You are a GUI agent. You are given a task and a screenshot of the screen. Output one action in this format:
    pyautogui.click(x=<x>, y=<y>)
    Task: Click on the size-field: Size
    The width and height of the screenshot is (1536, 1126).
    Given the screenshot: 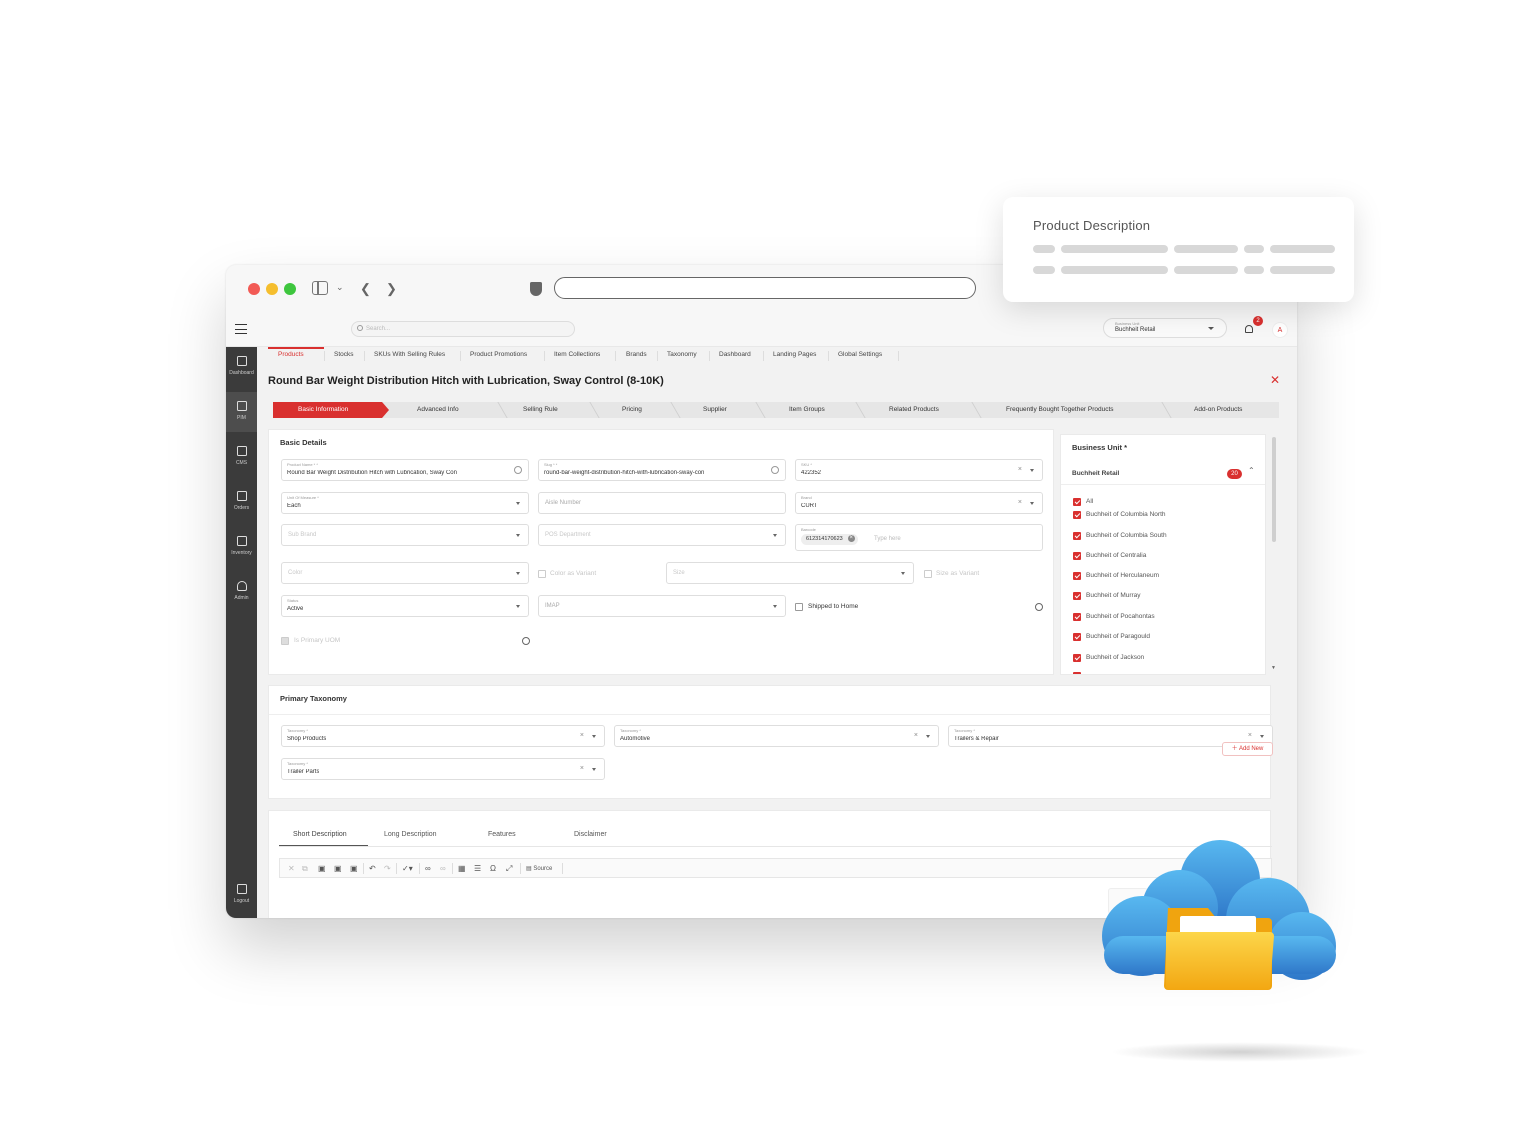 What is the action you would take?
    pyautogui.click(x=790, y=573)
    